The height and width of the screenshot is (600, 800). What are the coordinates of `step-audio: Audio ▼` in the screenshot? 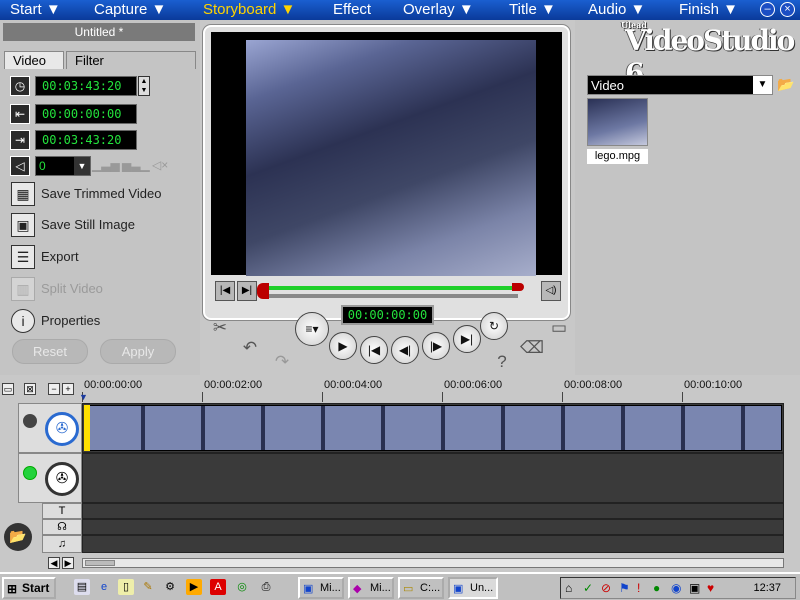 It's located at (616, 10).